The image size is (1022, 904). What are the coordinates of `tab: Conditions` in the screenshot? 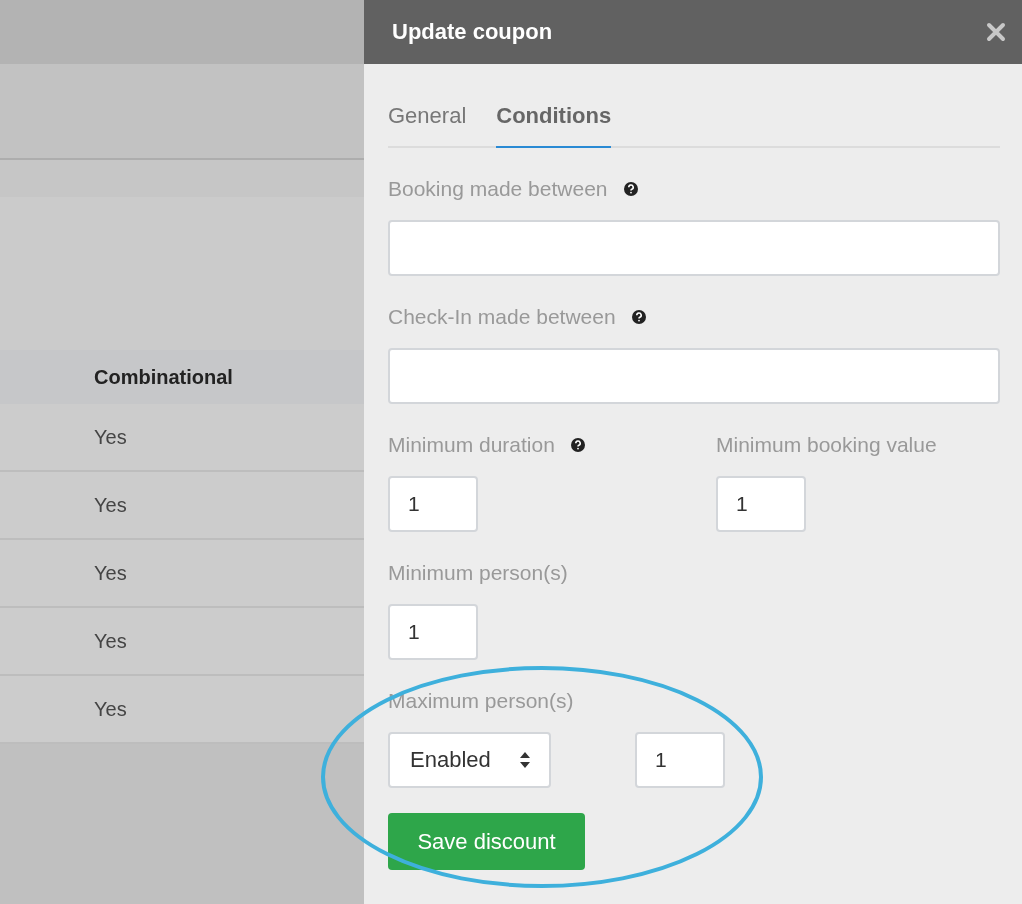 It's located at (554, 117).